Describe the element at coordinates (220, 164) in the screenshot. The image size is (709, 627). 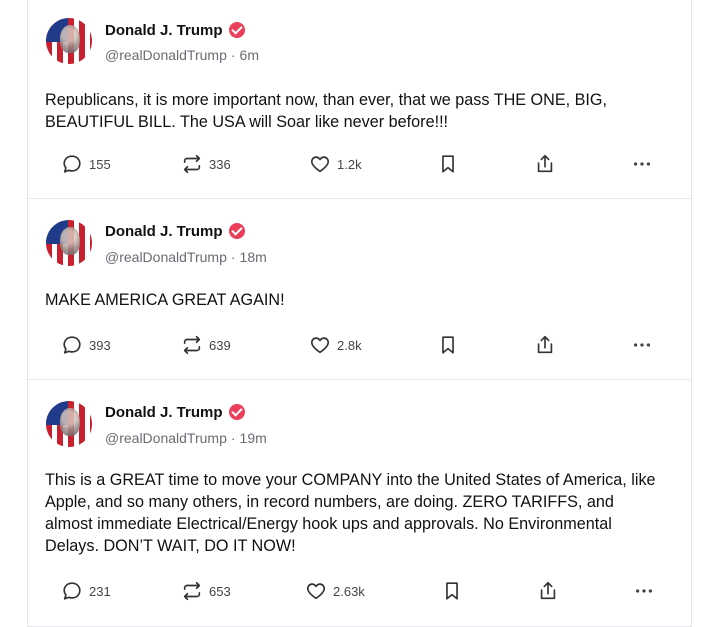
I see `repost-count: 336` at that location.